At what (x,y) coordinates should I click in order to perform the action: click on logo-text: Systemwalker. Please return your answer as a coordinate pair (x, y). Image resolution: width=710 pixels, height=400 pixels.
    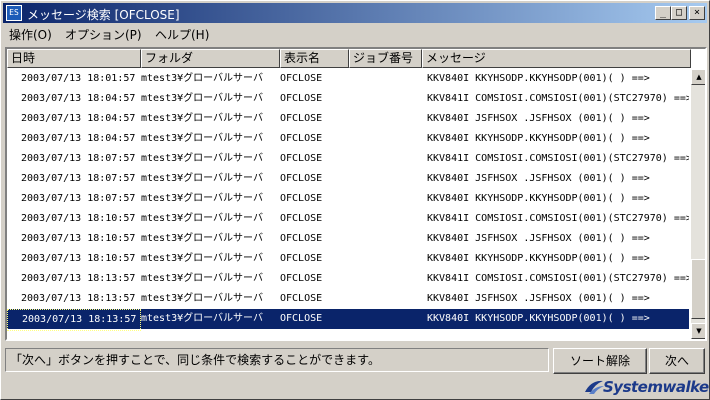
    Looking at the image, I should click on (656, 387).